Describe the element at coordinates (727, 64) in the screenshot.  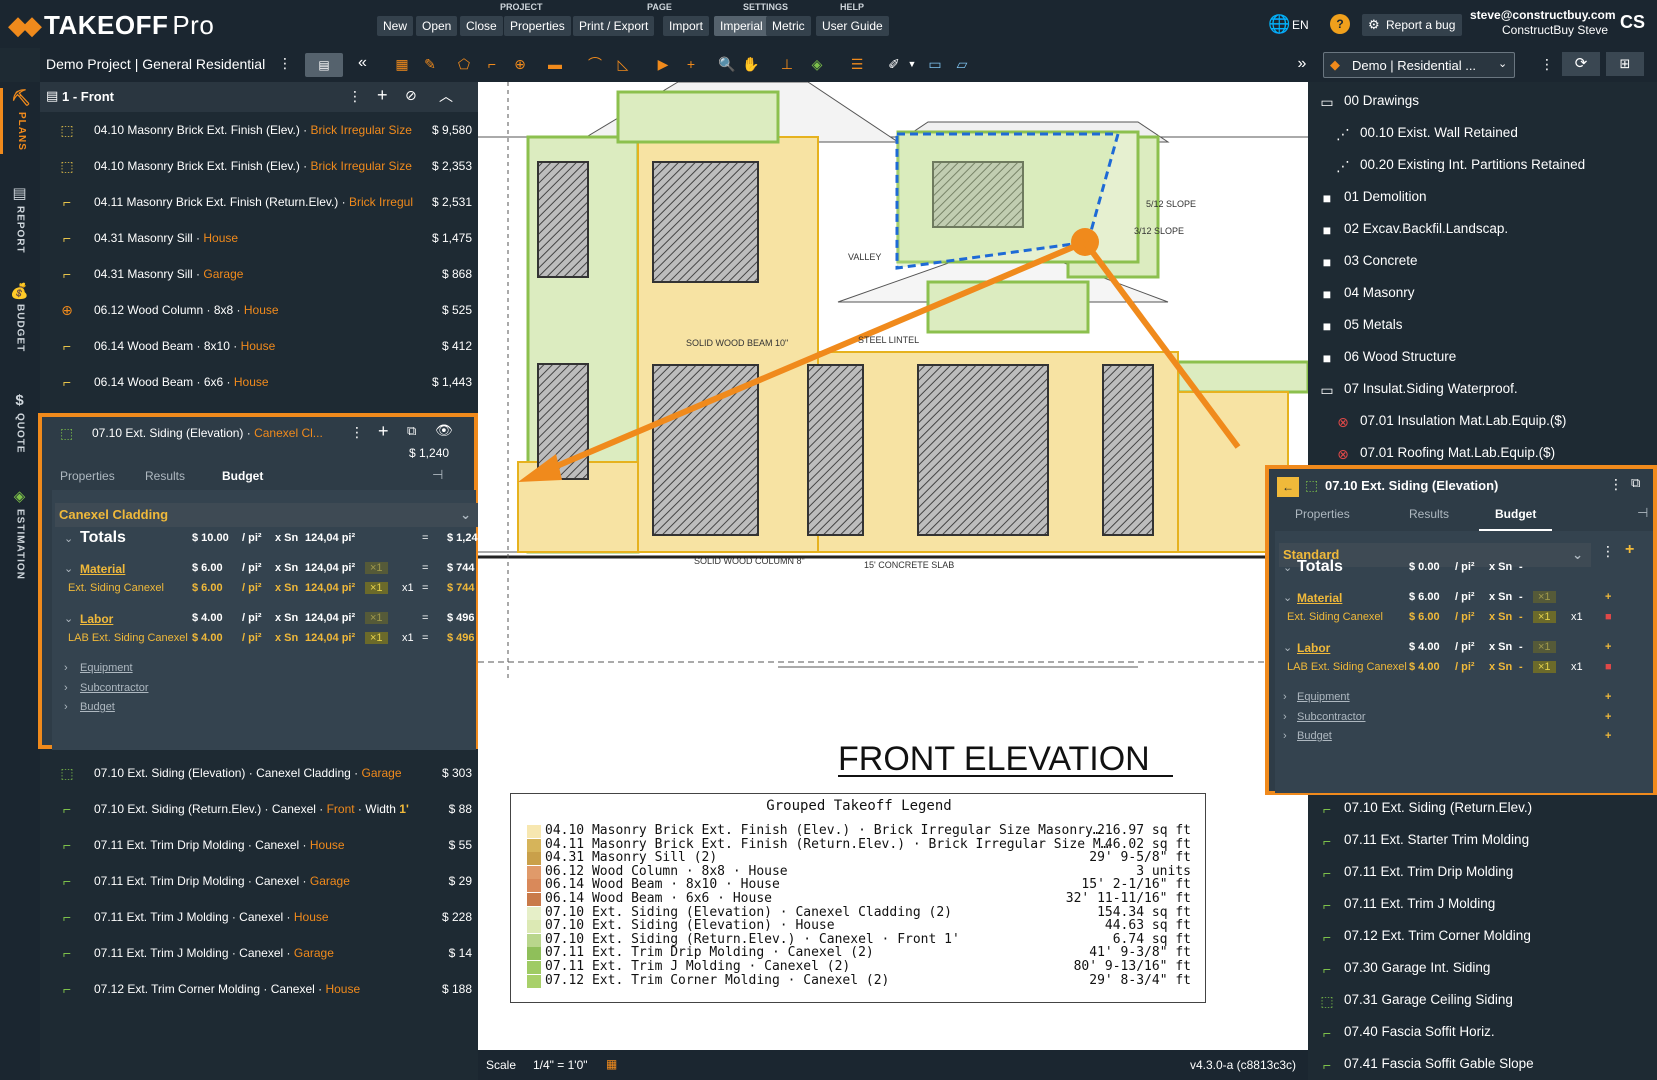
I see `zoom-icon: 🔍` at that location.